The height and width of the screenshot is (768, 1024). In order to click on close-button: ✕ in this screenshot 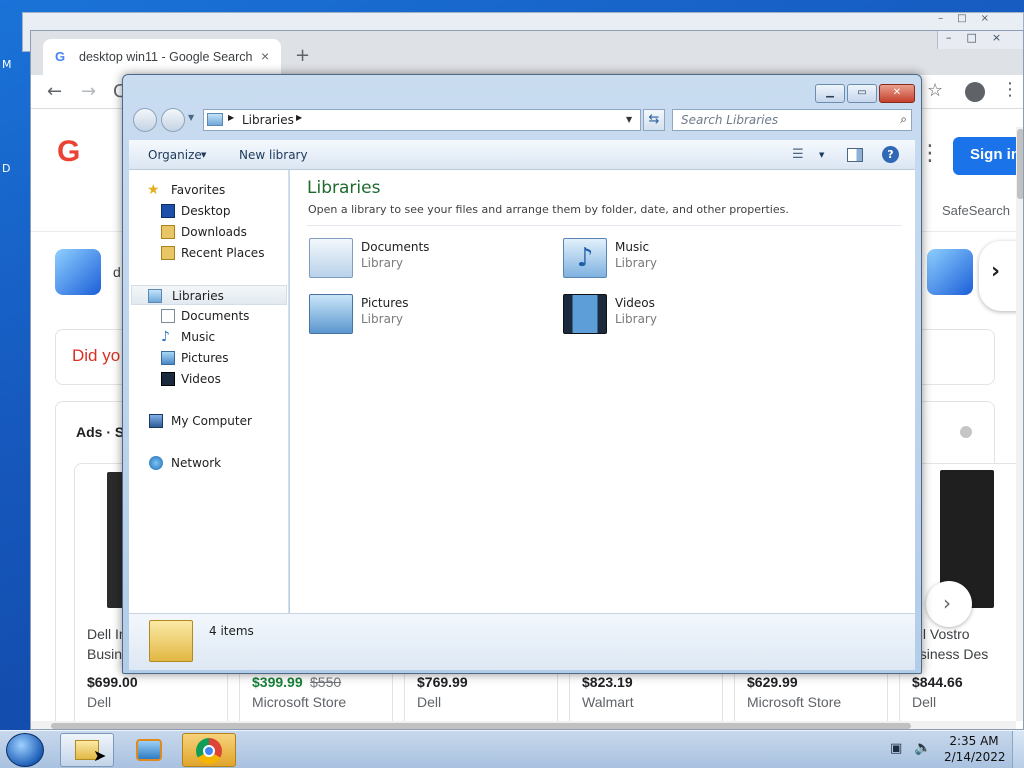, I will do `click(897, 93)`.